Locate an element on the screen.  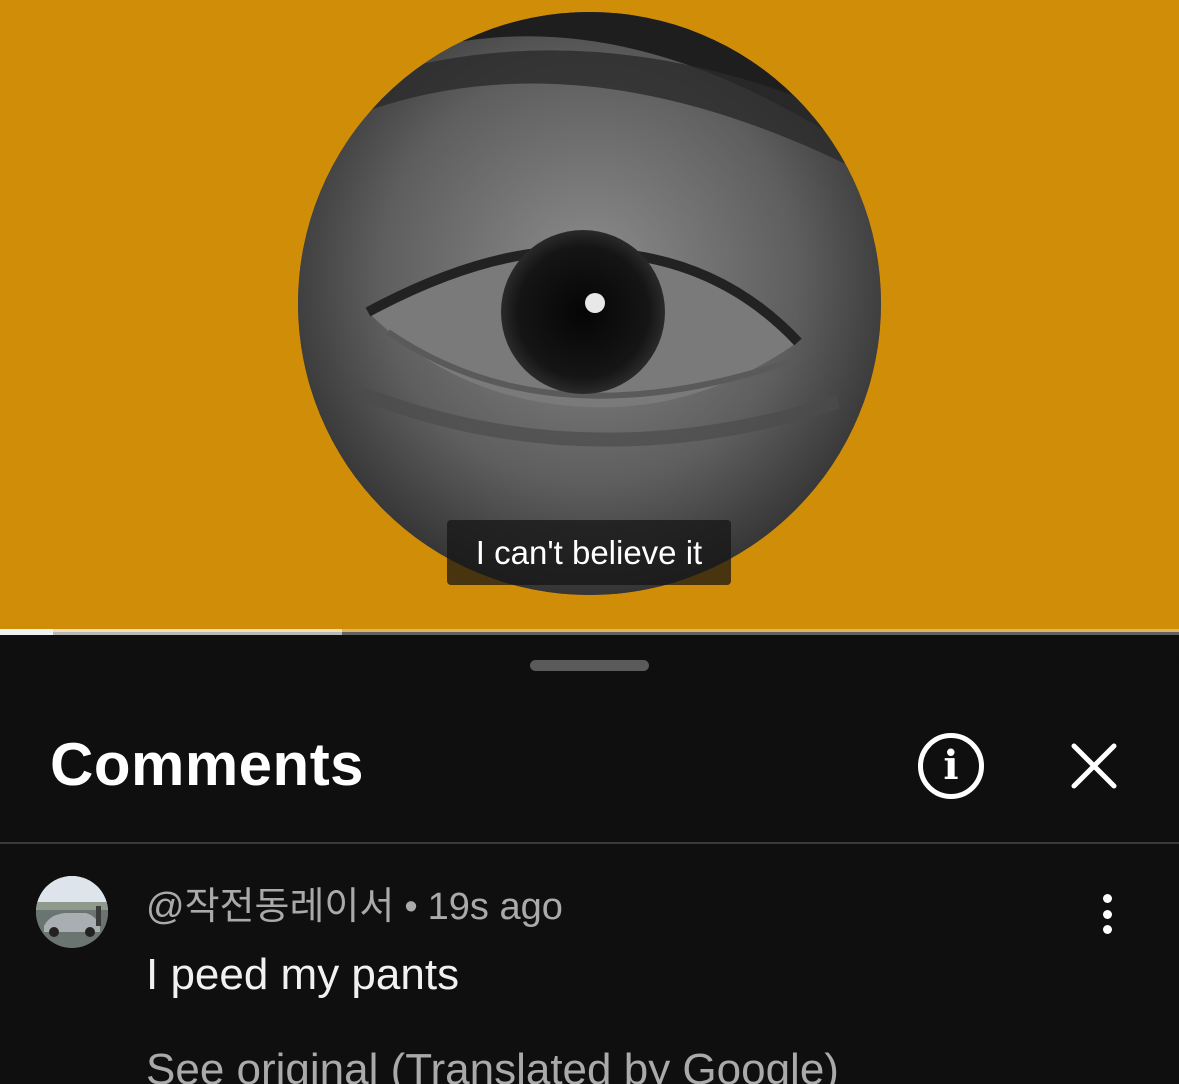
comment-author: @작전동레이서 is located at coordinates (270, 907).